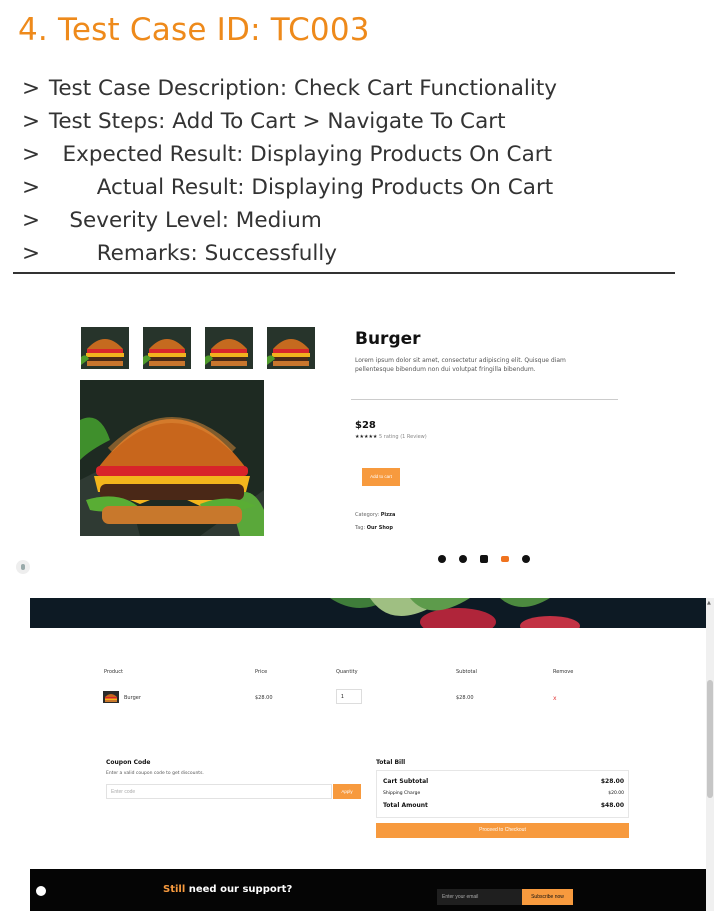 The height and width of the screenshot is (911, 724). I want to click on column-header-quantity: Quantity, so click(347, 672).